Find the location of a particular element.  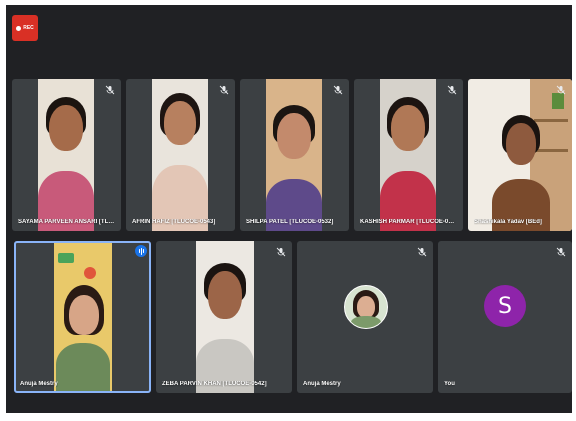

participant-tile: KASHISH PARMAR [TLUCOE-0535] is located at coordinates (408, 155).